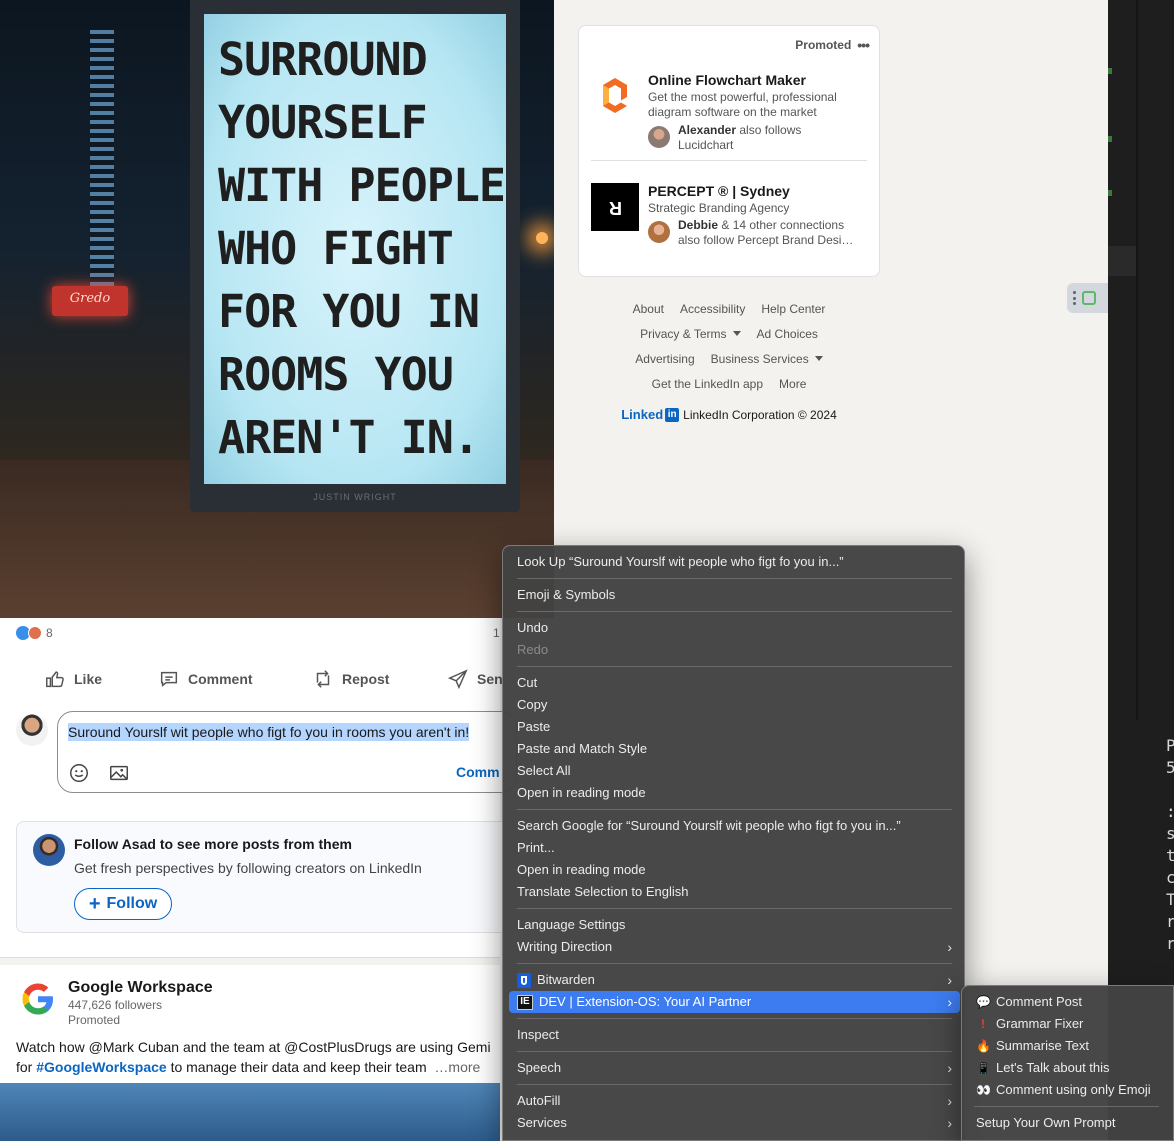  What do you see at coordinates (734, 925) in the screenshot?
I see `menu-item-language-settings: Language Settings` at bounding box center [734, 925].